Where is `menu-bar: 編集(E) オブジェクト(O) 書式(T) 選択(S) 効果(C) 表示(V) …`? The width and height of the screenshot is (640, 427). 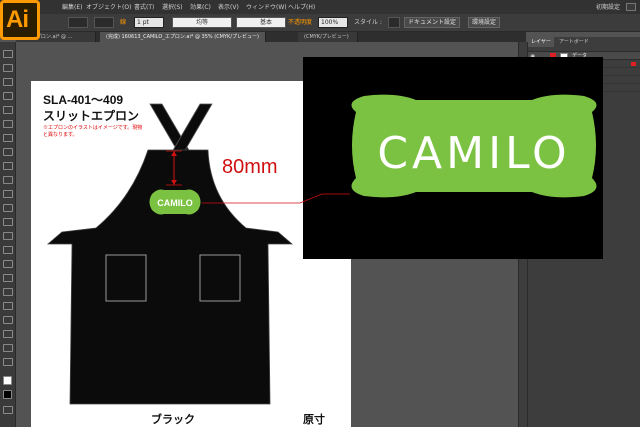 menu-bar: 編集(E) オブジェクト(O) 書式(T) 選択(S) 効果(C) 表示(V) … is located at coordinates (320, 7).